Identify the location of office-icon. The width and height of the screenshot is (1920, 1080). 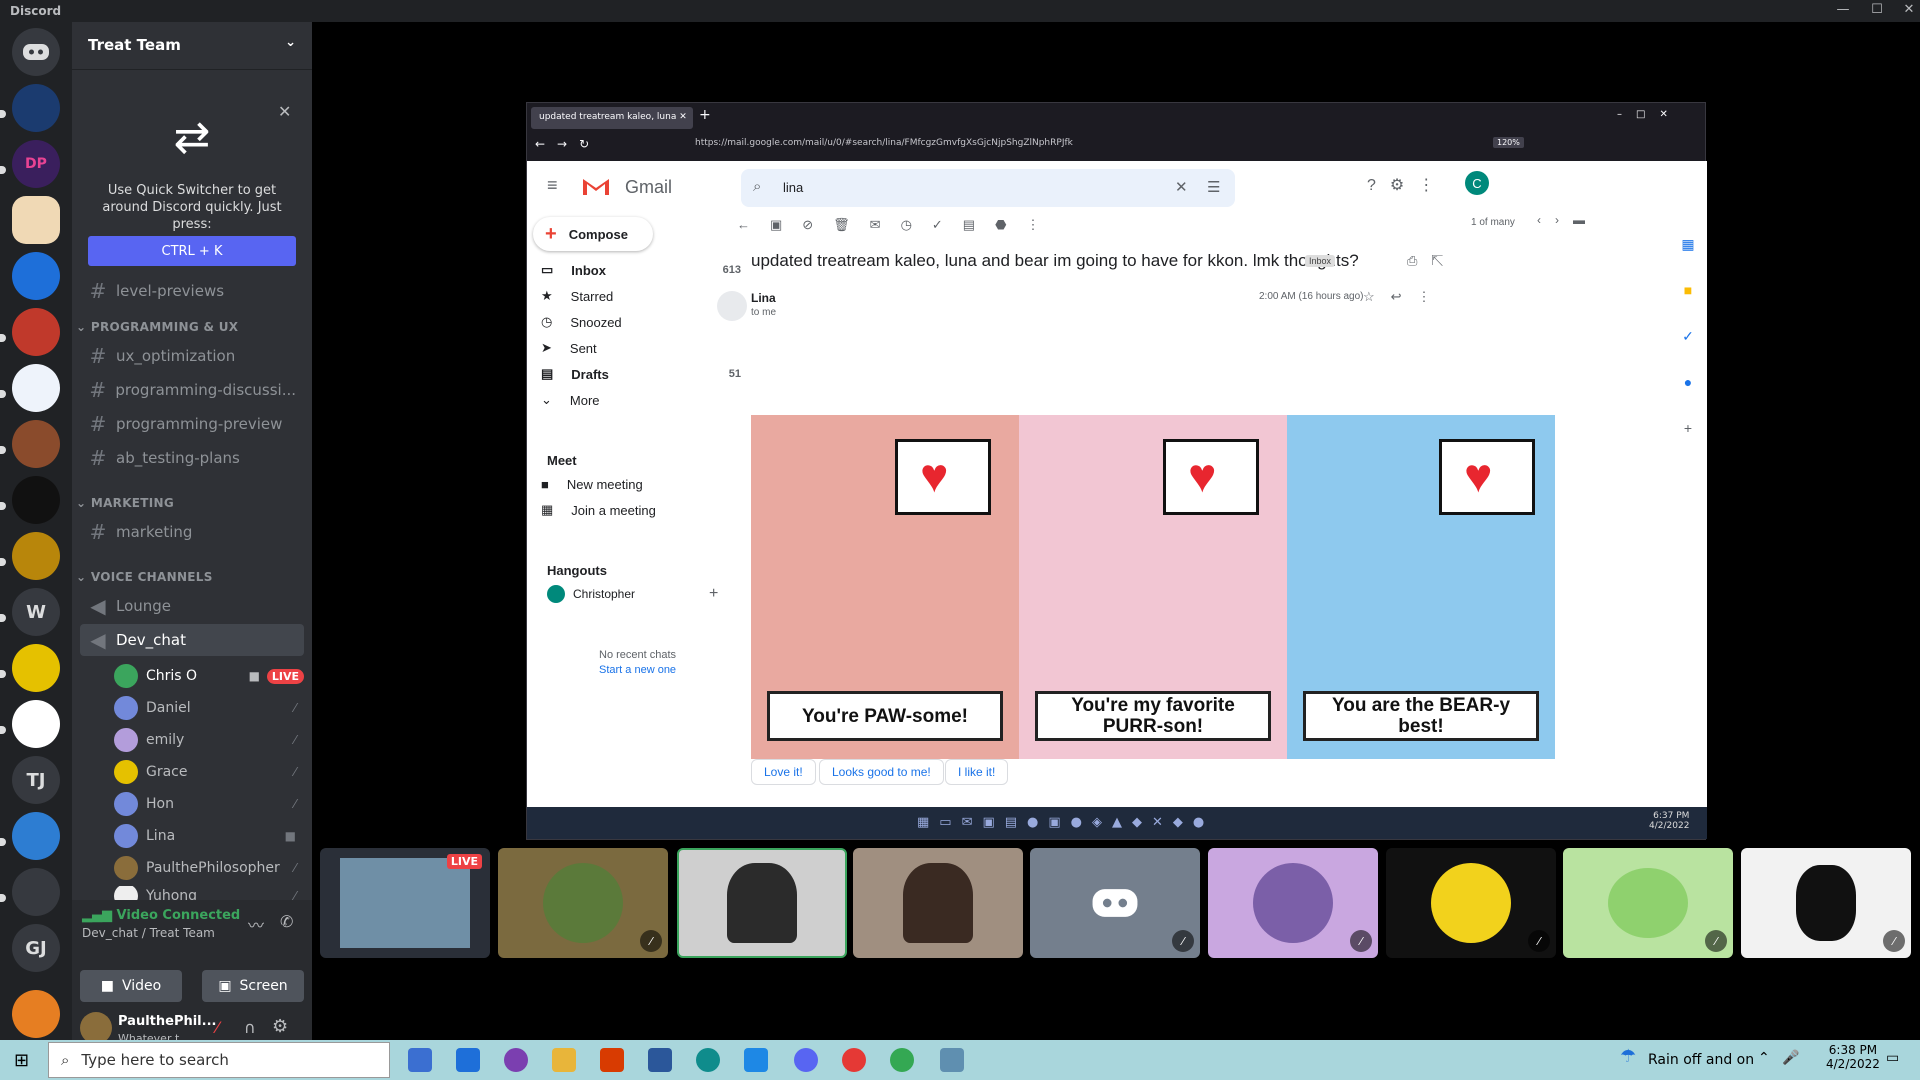
(612, 1060).